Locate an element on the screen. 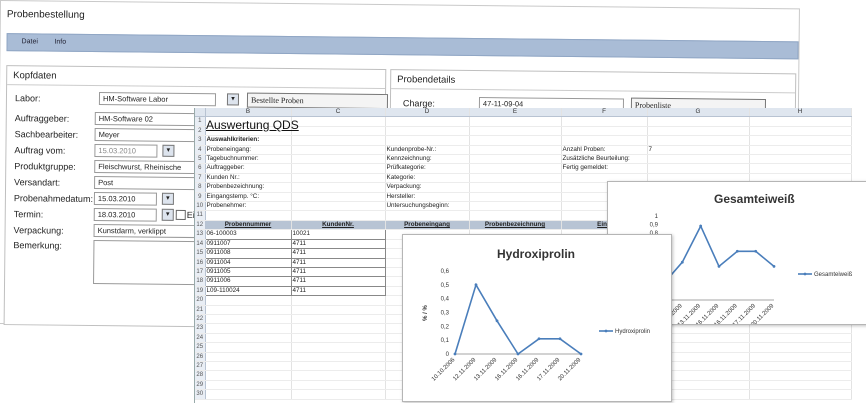 The image size is (866, 403). row-header: 23 is located at coordinates (200, 328).